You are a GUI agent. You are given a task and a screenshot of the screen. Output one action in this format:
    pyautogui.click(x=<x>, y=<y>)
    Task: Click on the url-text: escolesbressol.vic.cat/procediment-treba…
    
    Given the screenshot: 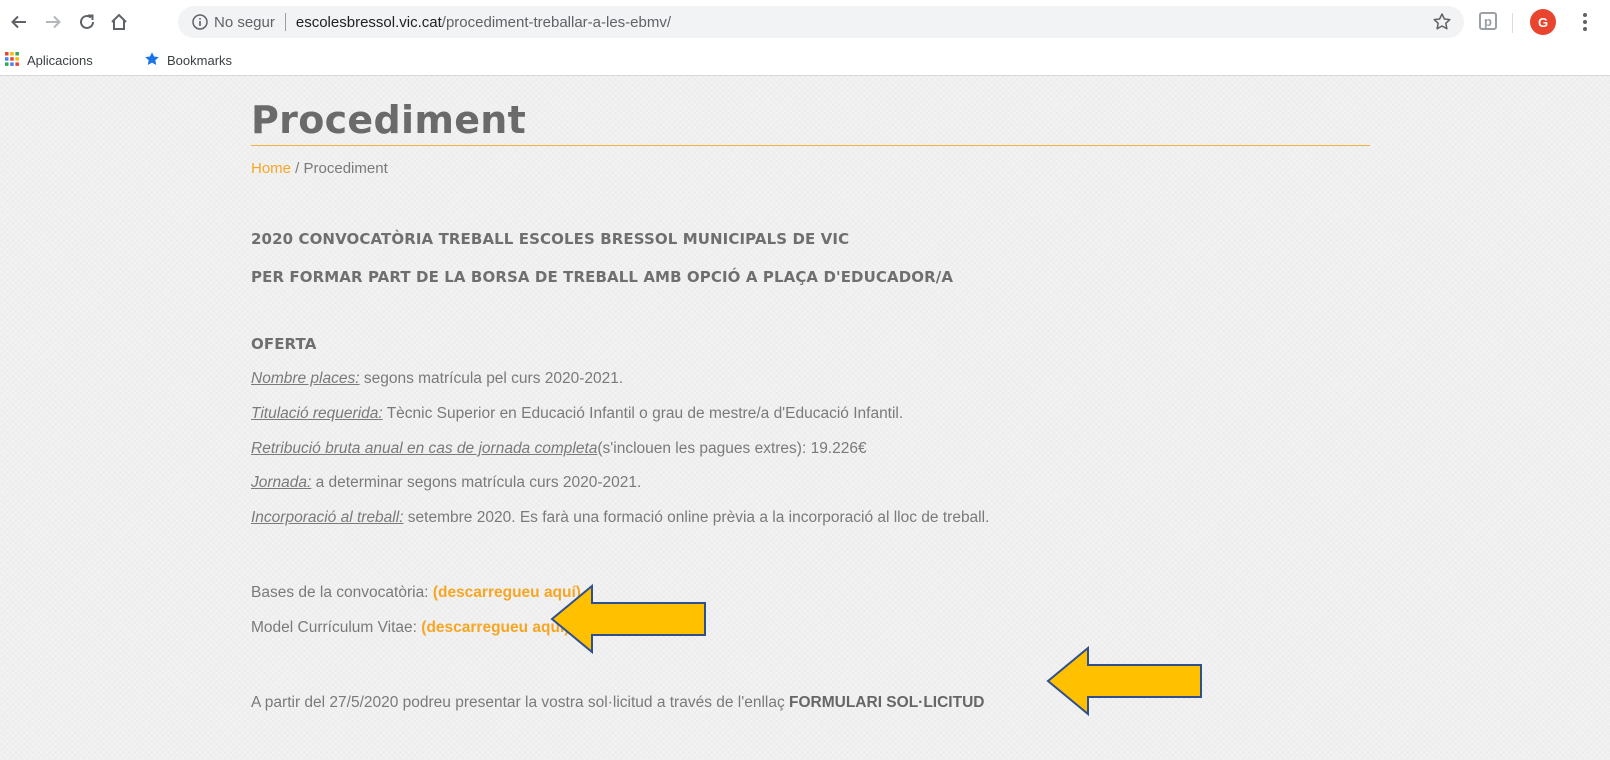 What is the action you would take?
    pyautogui.click(x=483, y=22)
    